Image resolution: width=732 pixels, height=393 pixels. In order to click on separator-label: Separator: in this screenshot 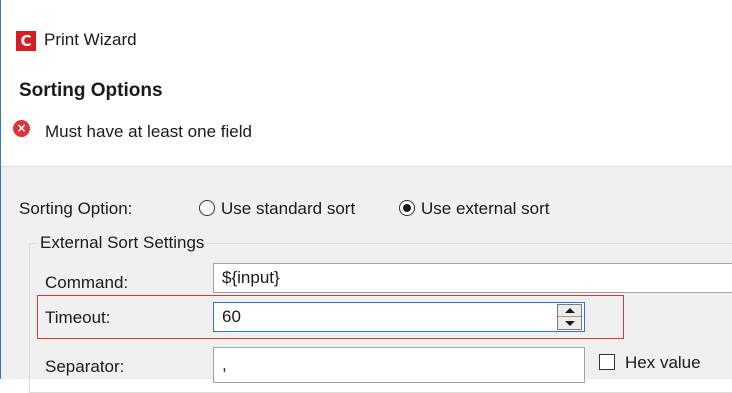, I will do `click(85, 366)`.